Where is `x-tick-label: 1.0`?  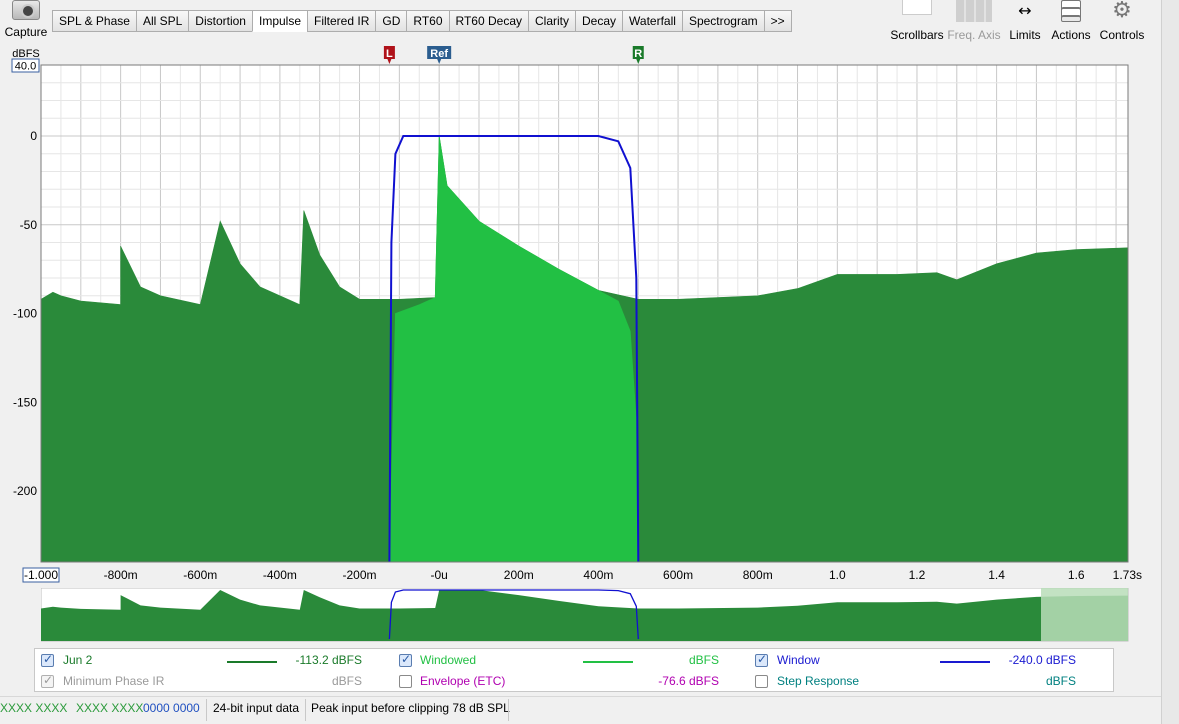
x-tick-label: 1.0 is located at coordinates (837, 575).